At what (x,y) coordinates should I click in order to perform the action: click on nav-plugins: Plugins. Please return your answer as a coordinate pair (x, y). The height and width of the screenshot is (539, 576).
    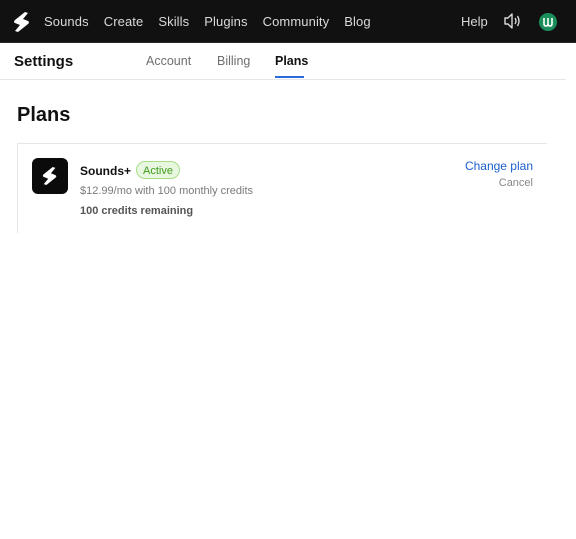
    Looking at the image, I should click on (225, 21).